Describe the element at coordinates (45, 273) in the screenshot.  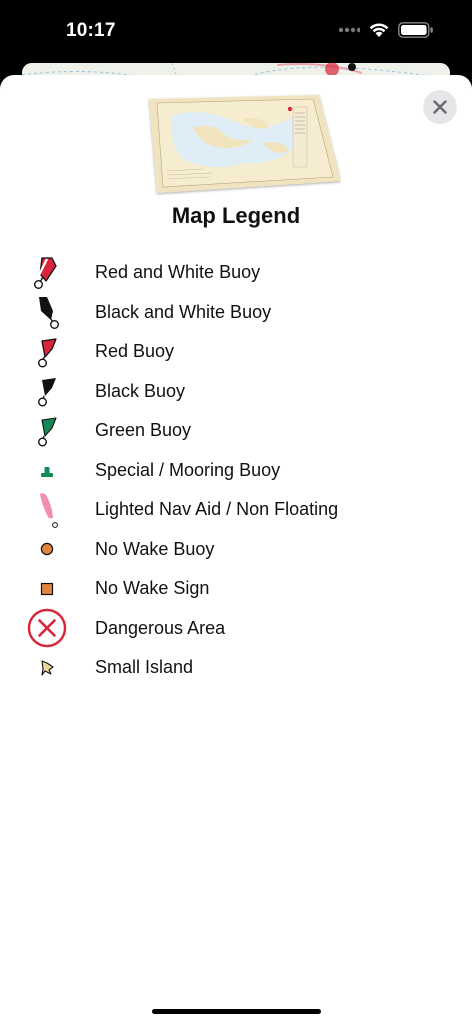
I see `red-white-buoy-icon` at that location.